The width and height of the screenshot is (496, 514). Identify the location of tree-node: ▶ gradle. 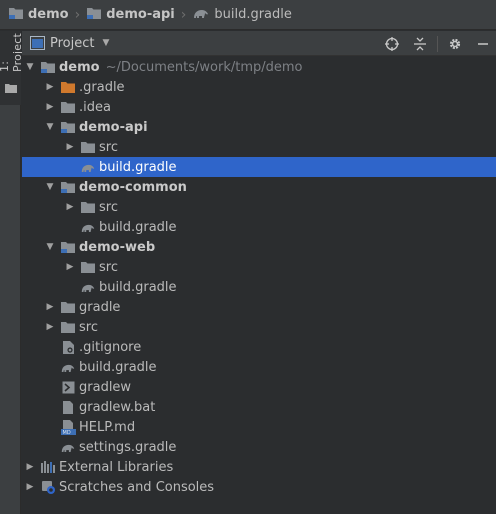
(259, 307).